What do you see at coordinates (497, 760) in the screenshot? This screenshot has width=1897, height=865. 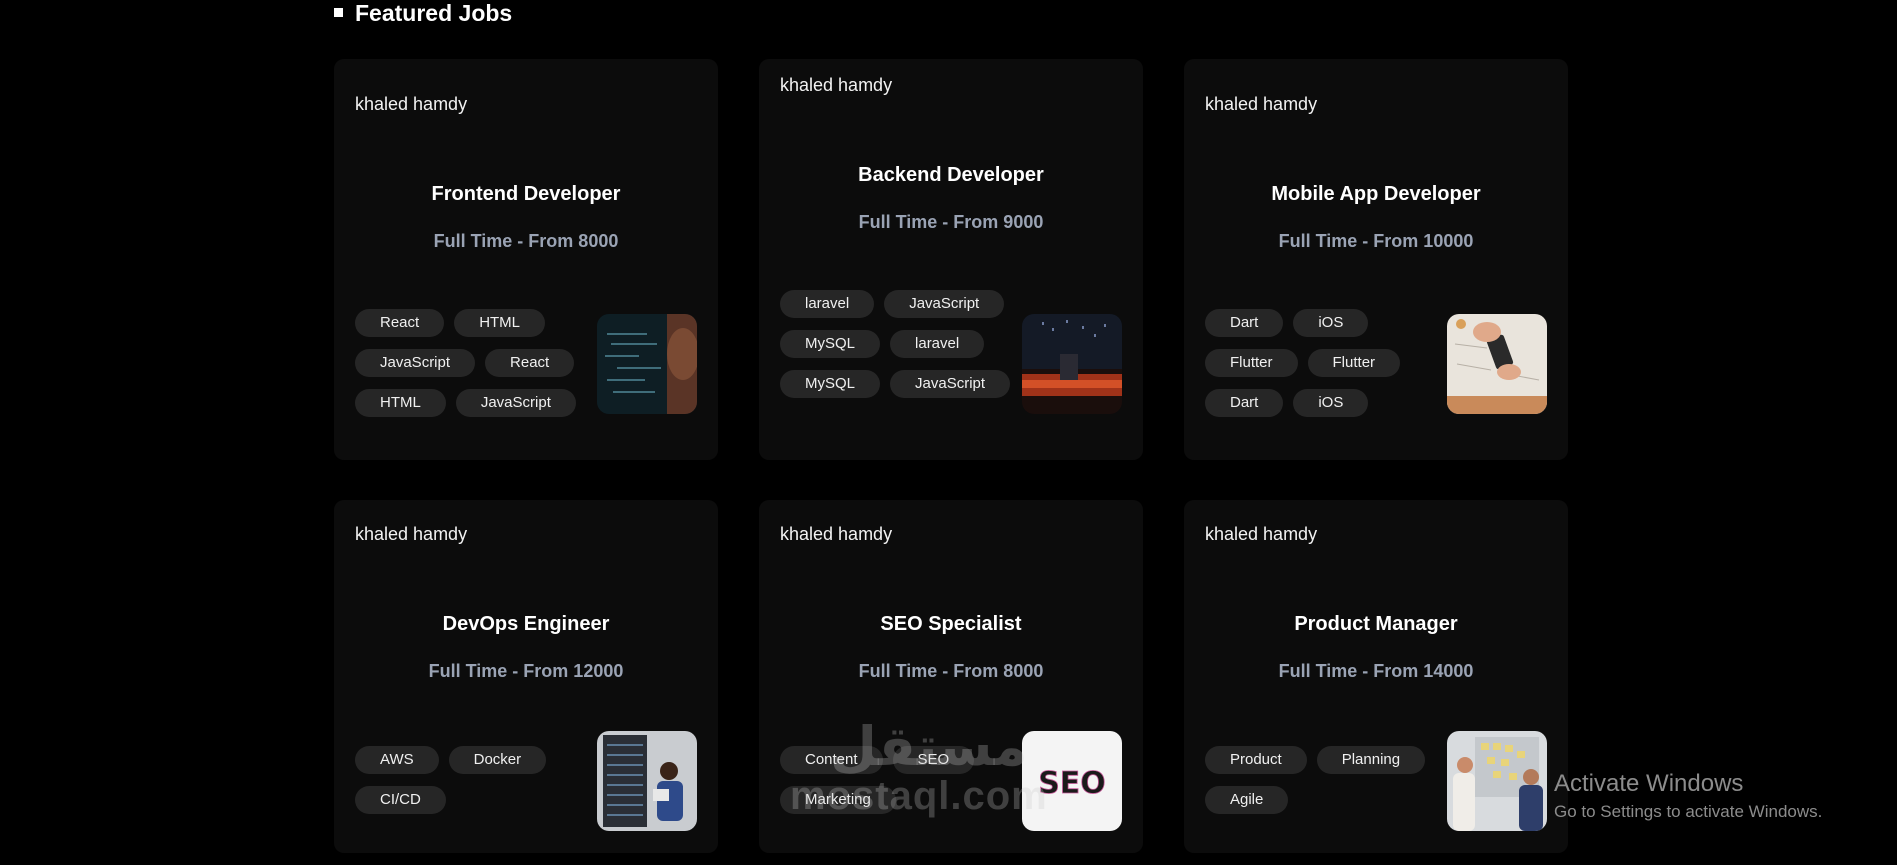 I see `tag: Docker` at bounding box center [497, 760].